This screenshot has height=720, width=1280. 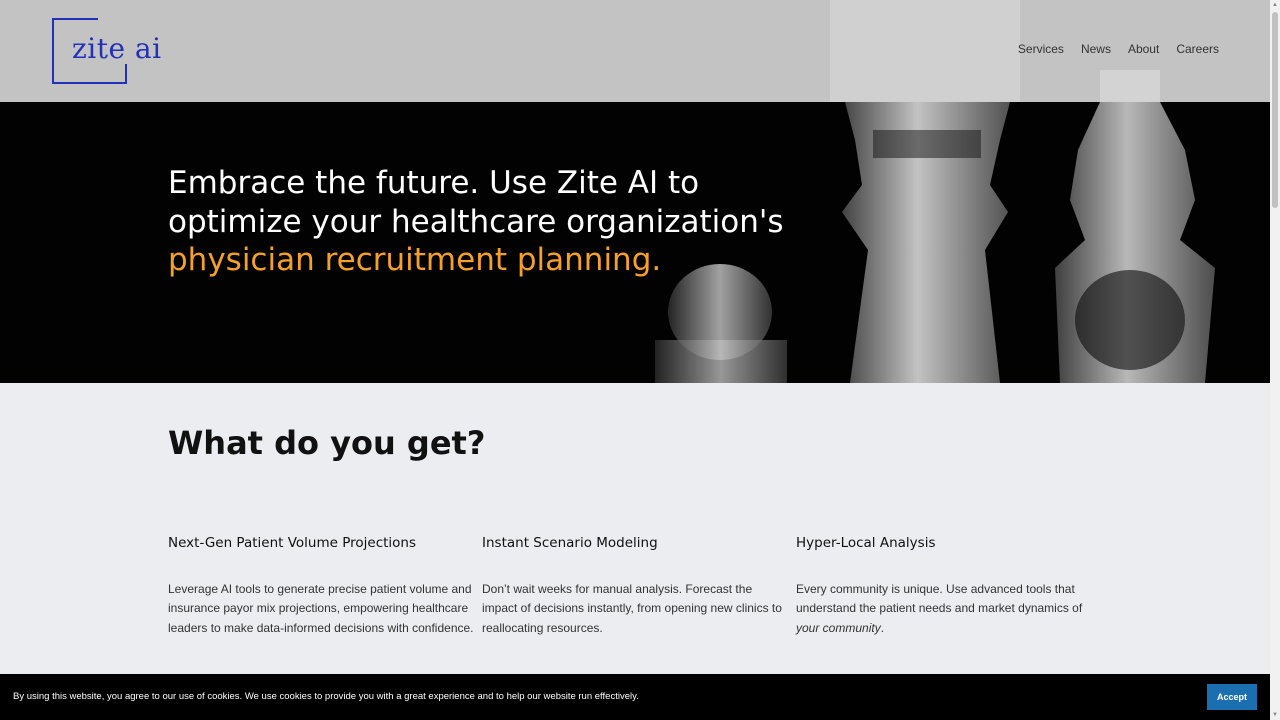 I want to click on scroll-thumb, so click(x=1275, y=110).